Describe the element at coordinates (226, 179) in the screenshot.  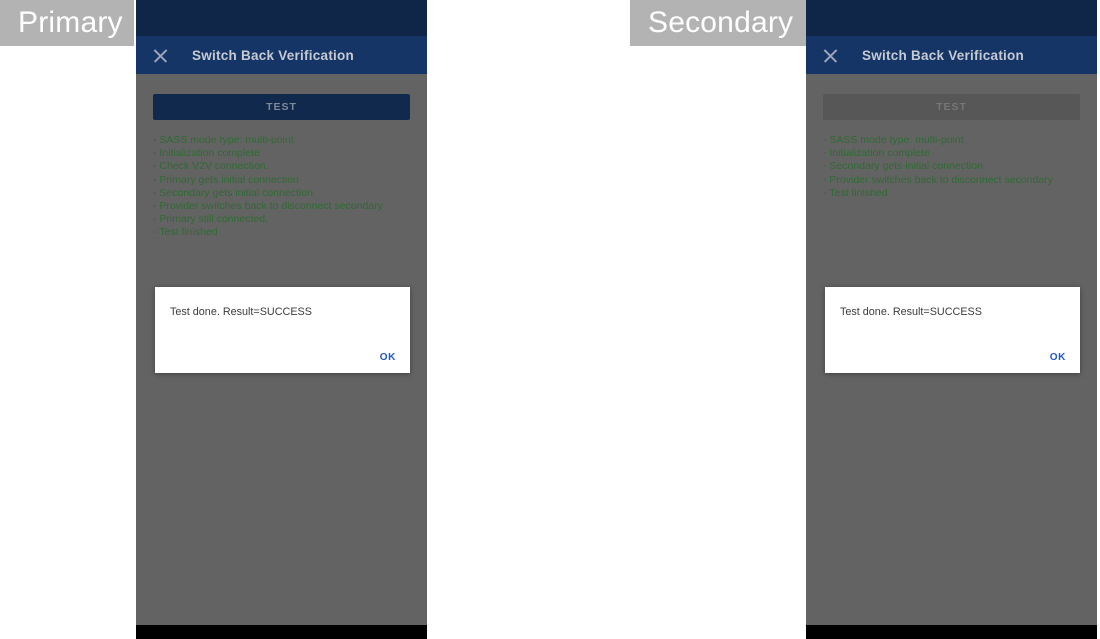
I see `log-line: - Primary gets initial connection` at that location.